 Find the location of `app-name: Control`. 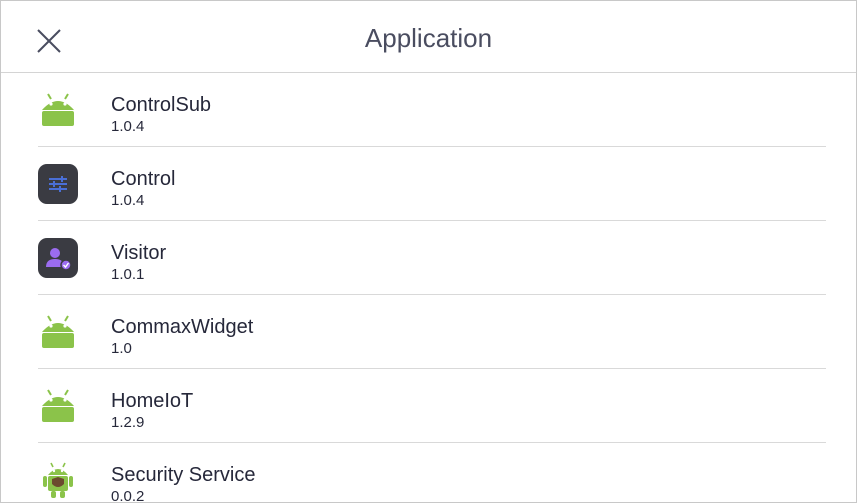

app-name: Control is located at coordinates (143, 179).